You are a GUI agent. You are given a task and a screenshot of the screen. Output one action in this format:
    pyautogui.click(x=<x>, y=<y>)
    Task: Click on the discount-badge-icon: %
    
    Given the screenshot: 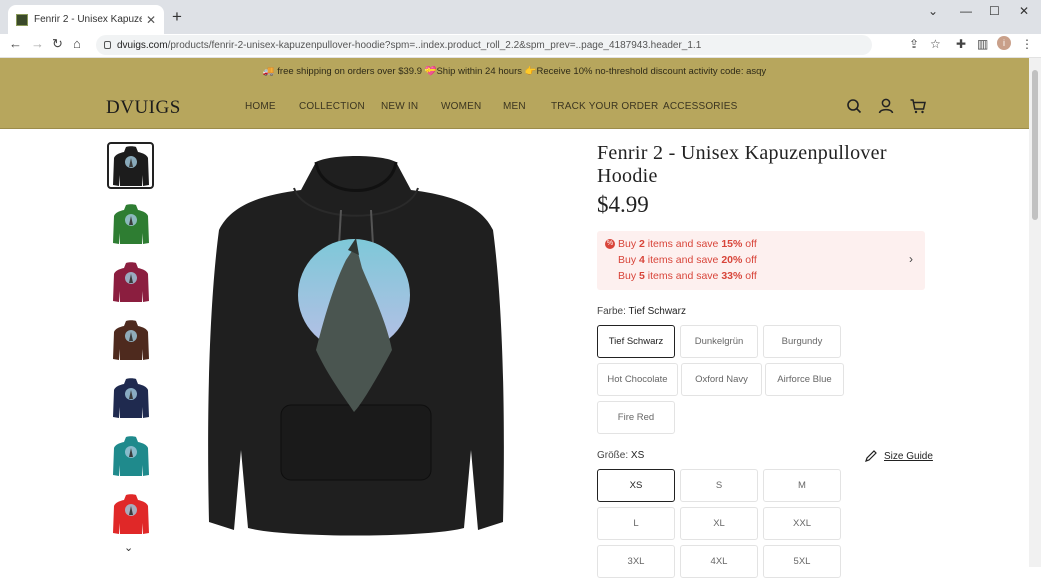 What is the action you would take?
    pyautogui.click(x=610, y=244)
    